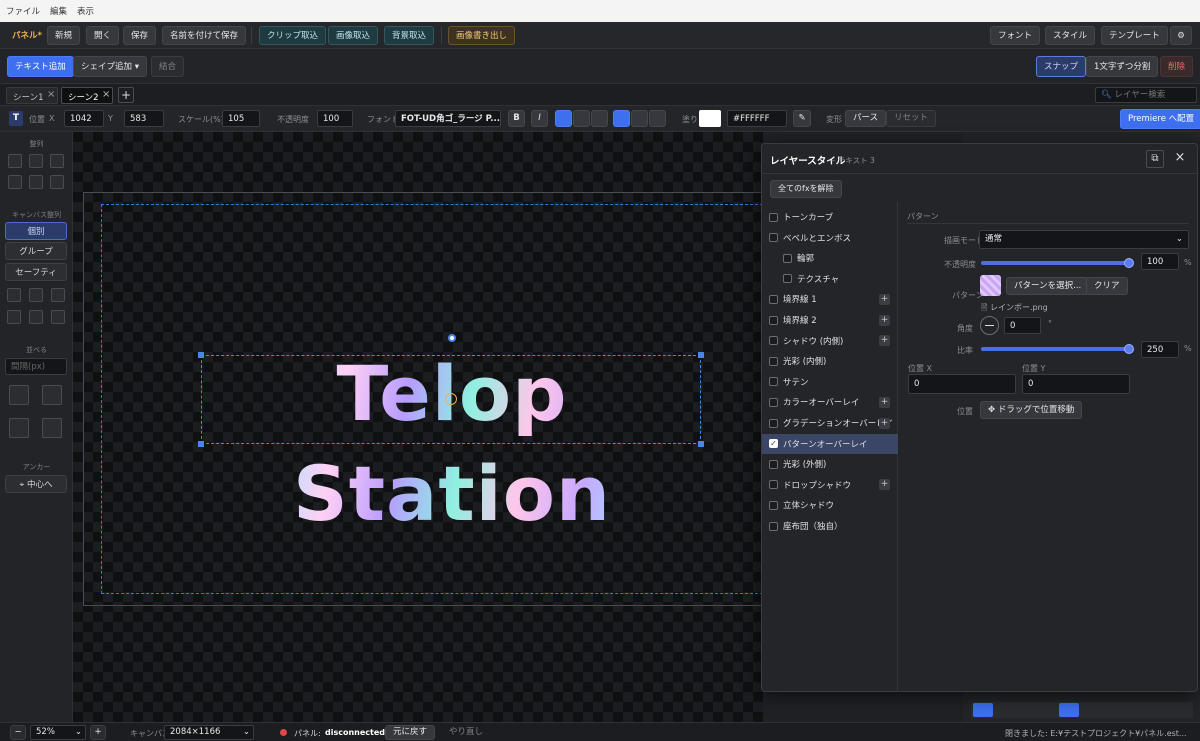  What do you see at coordinates (621, 118) in the screenshot?
I see `valign-top-icon` at bounding box center [621, 118].